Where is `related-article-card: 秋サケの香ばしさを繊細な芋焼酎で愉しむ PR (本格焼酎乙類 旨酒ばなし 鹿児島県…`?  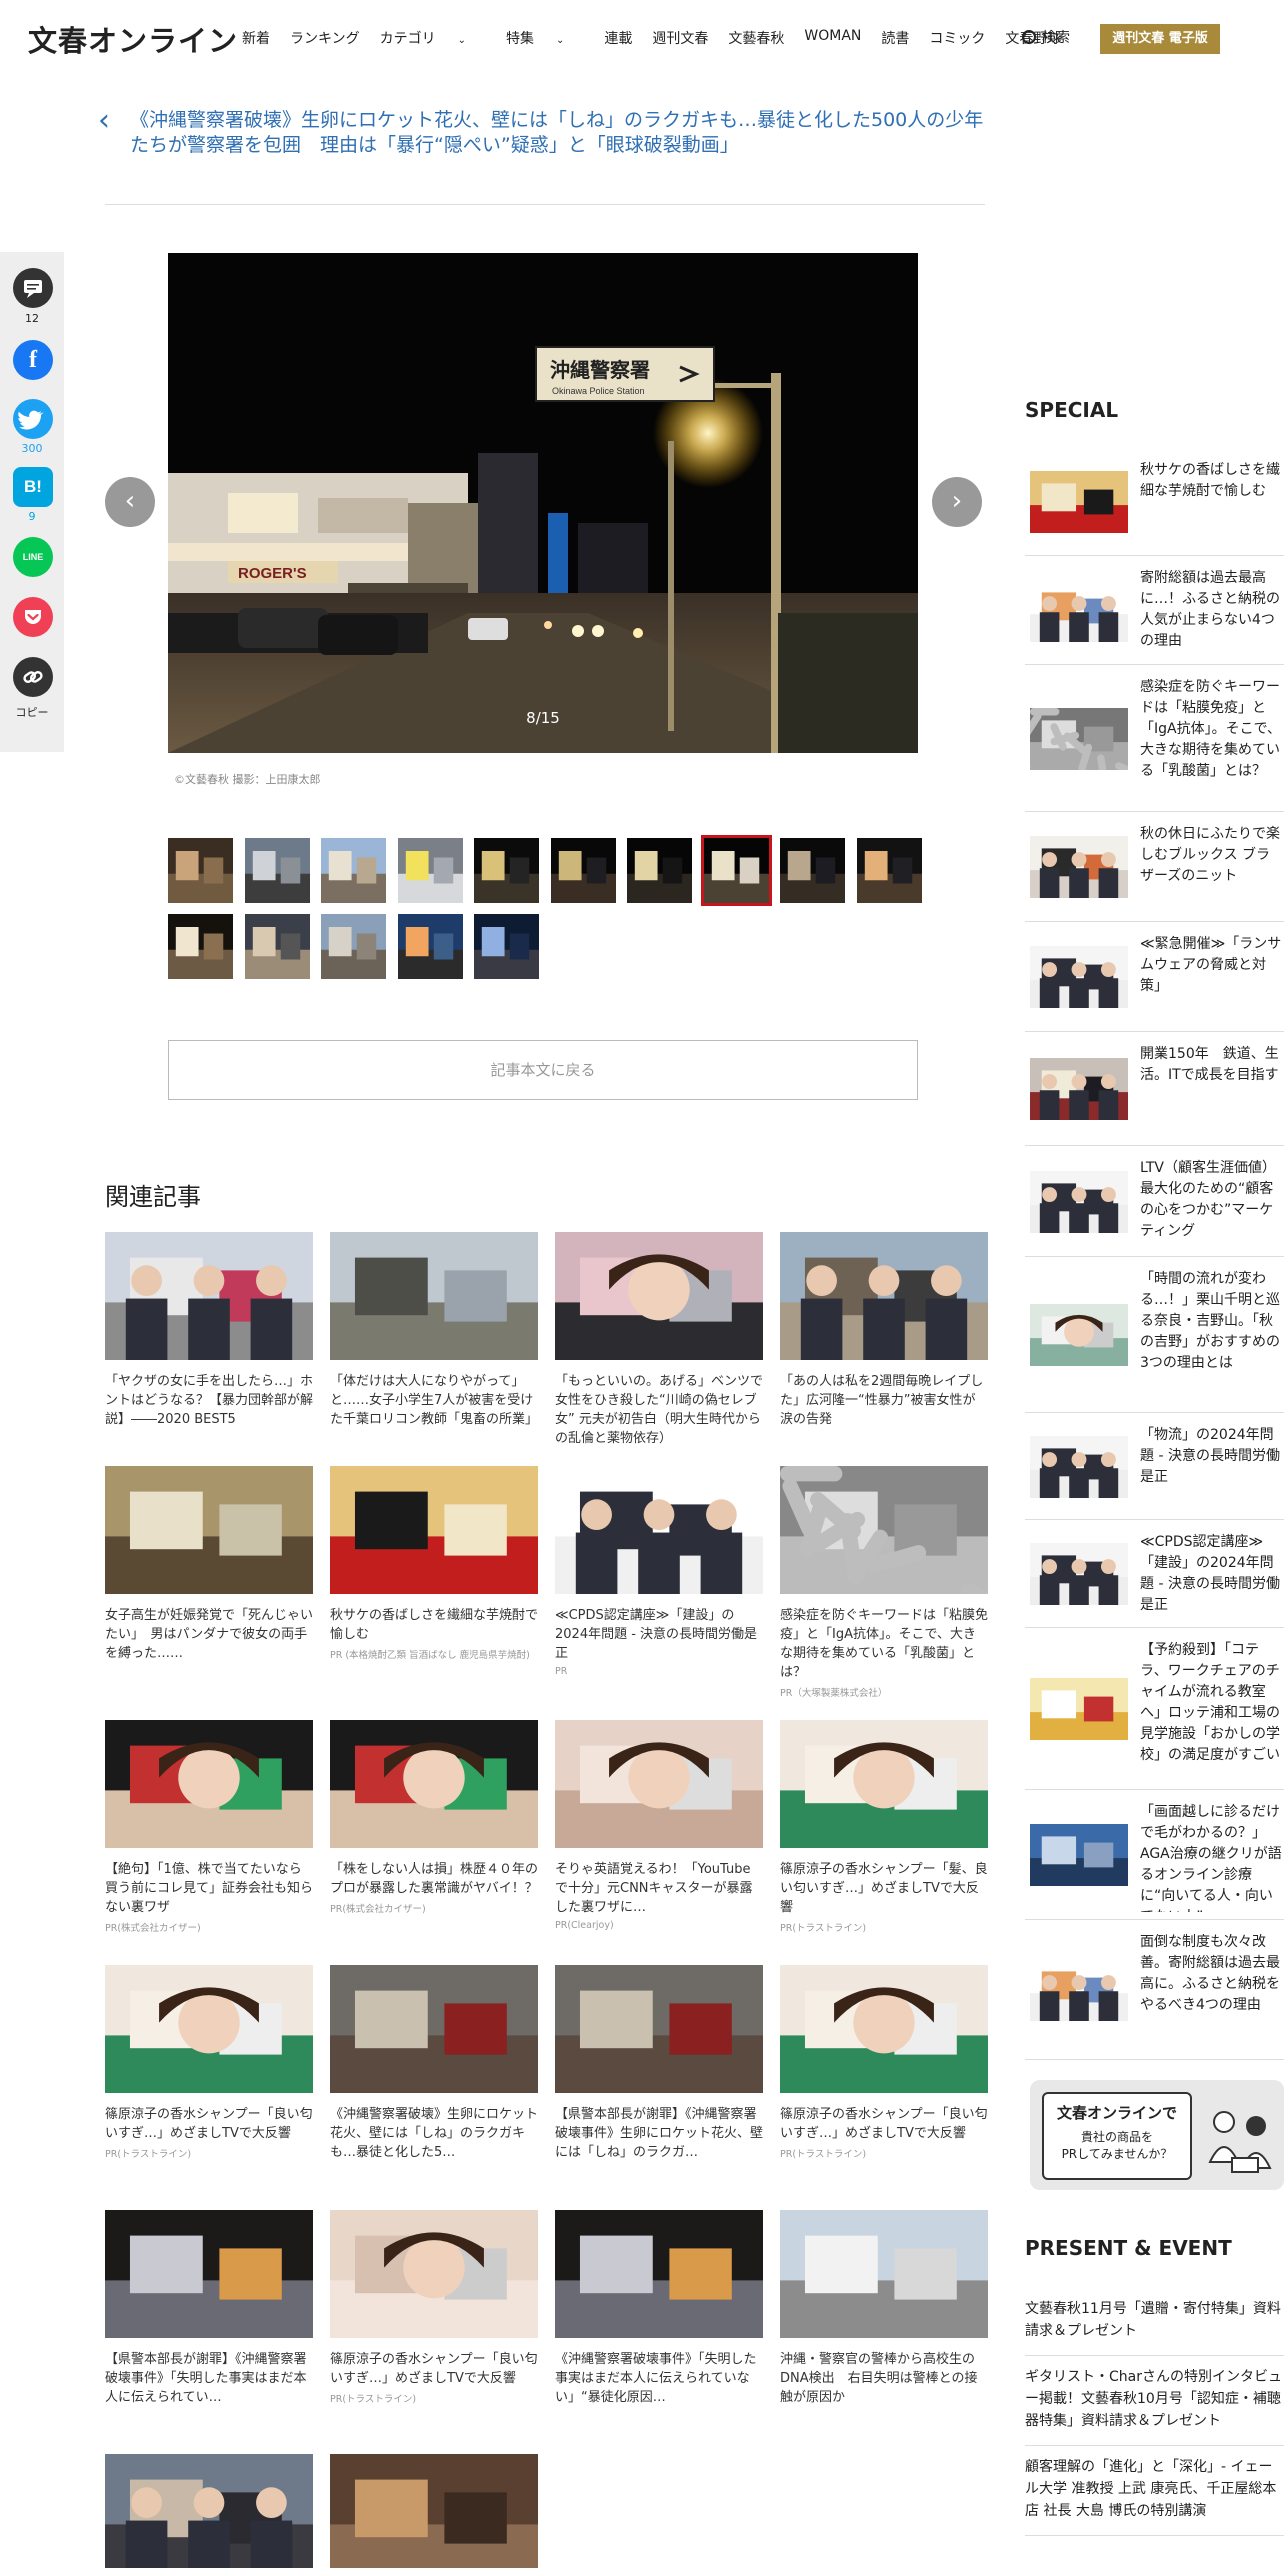
related-article-card: 秋サケの香ばしさを繊細な芋焼酎で愉しむ PR (本格焼酎乙類 旨酒ばなし 鹿児島県… is located at coordinates (434, 1563).